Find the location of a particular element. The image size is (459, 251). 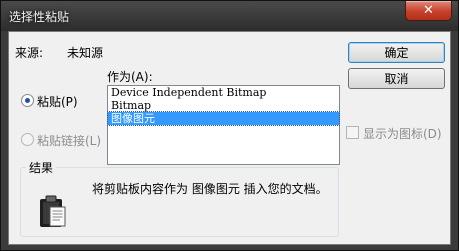

source-label: 来源: is located at coordinates (29, 53).